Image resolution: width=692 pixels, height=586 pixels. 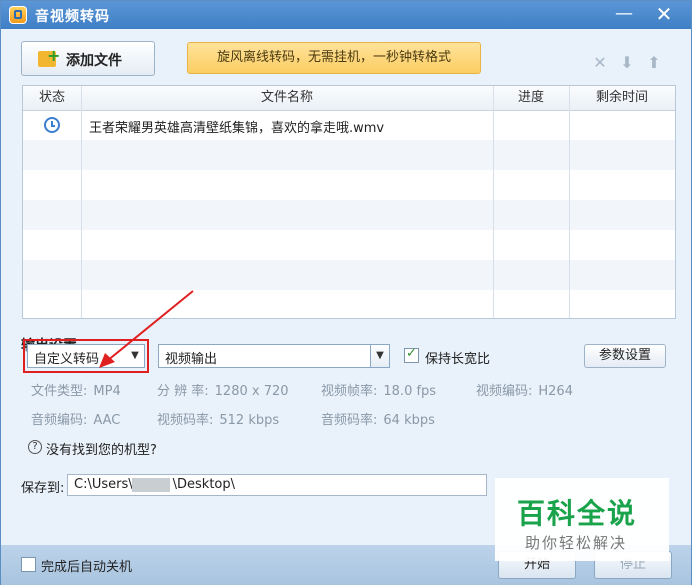 I want to click on watermark-title: 百科全说, so click(x=577, y=513).